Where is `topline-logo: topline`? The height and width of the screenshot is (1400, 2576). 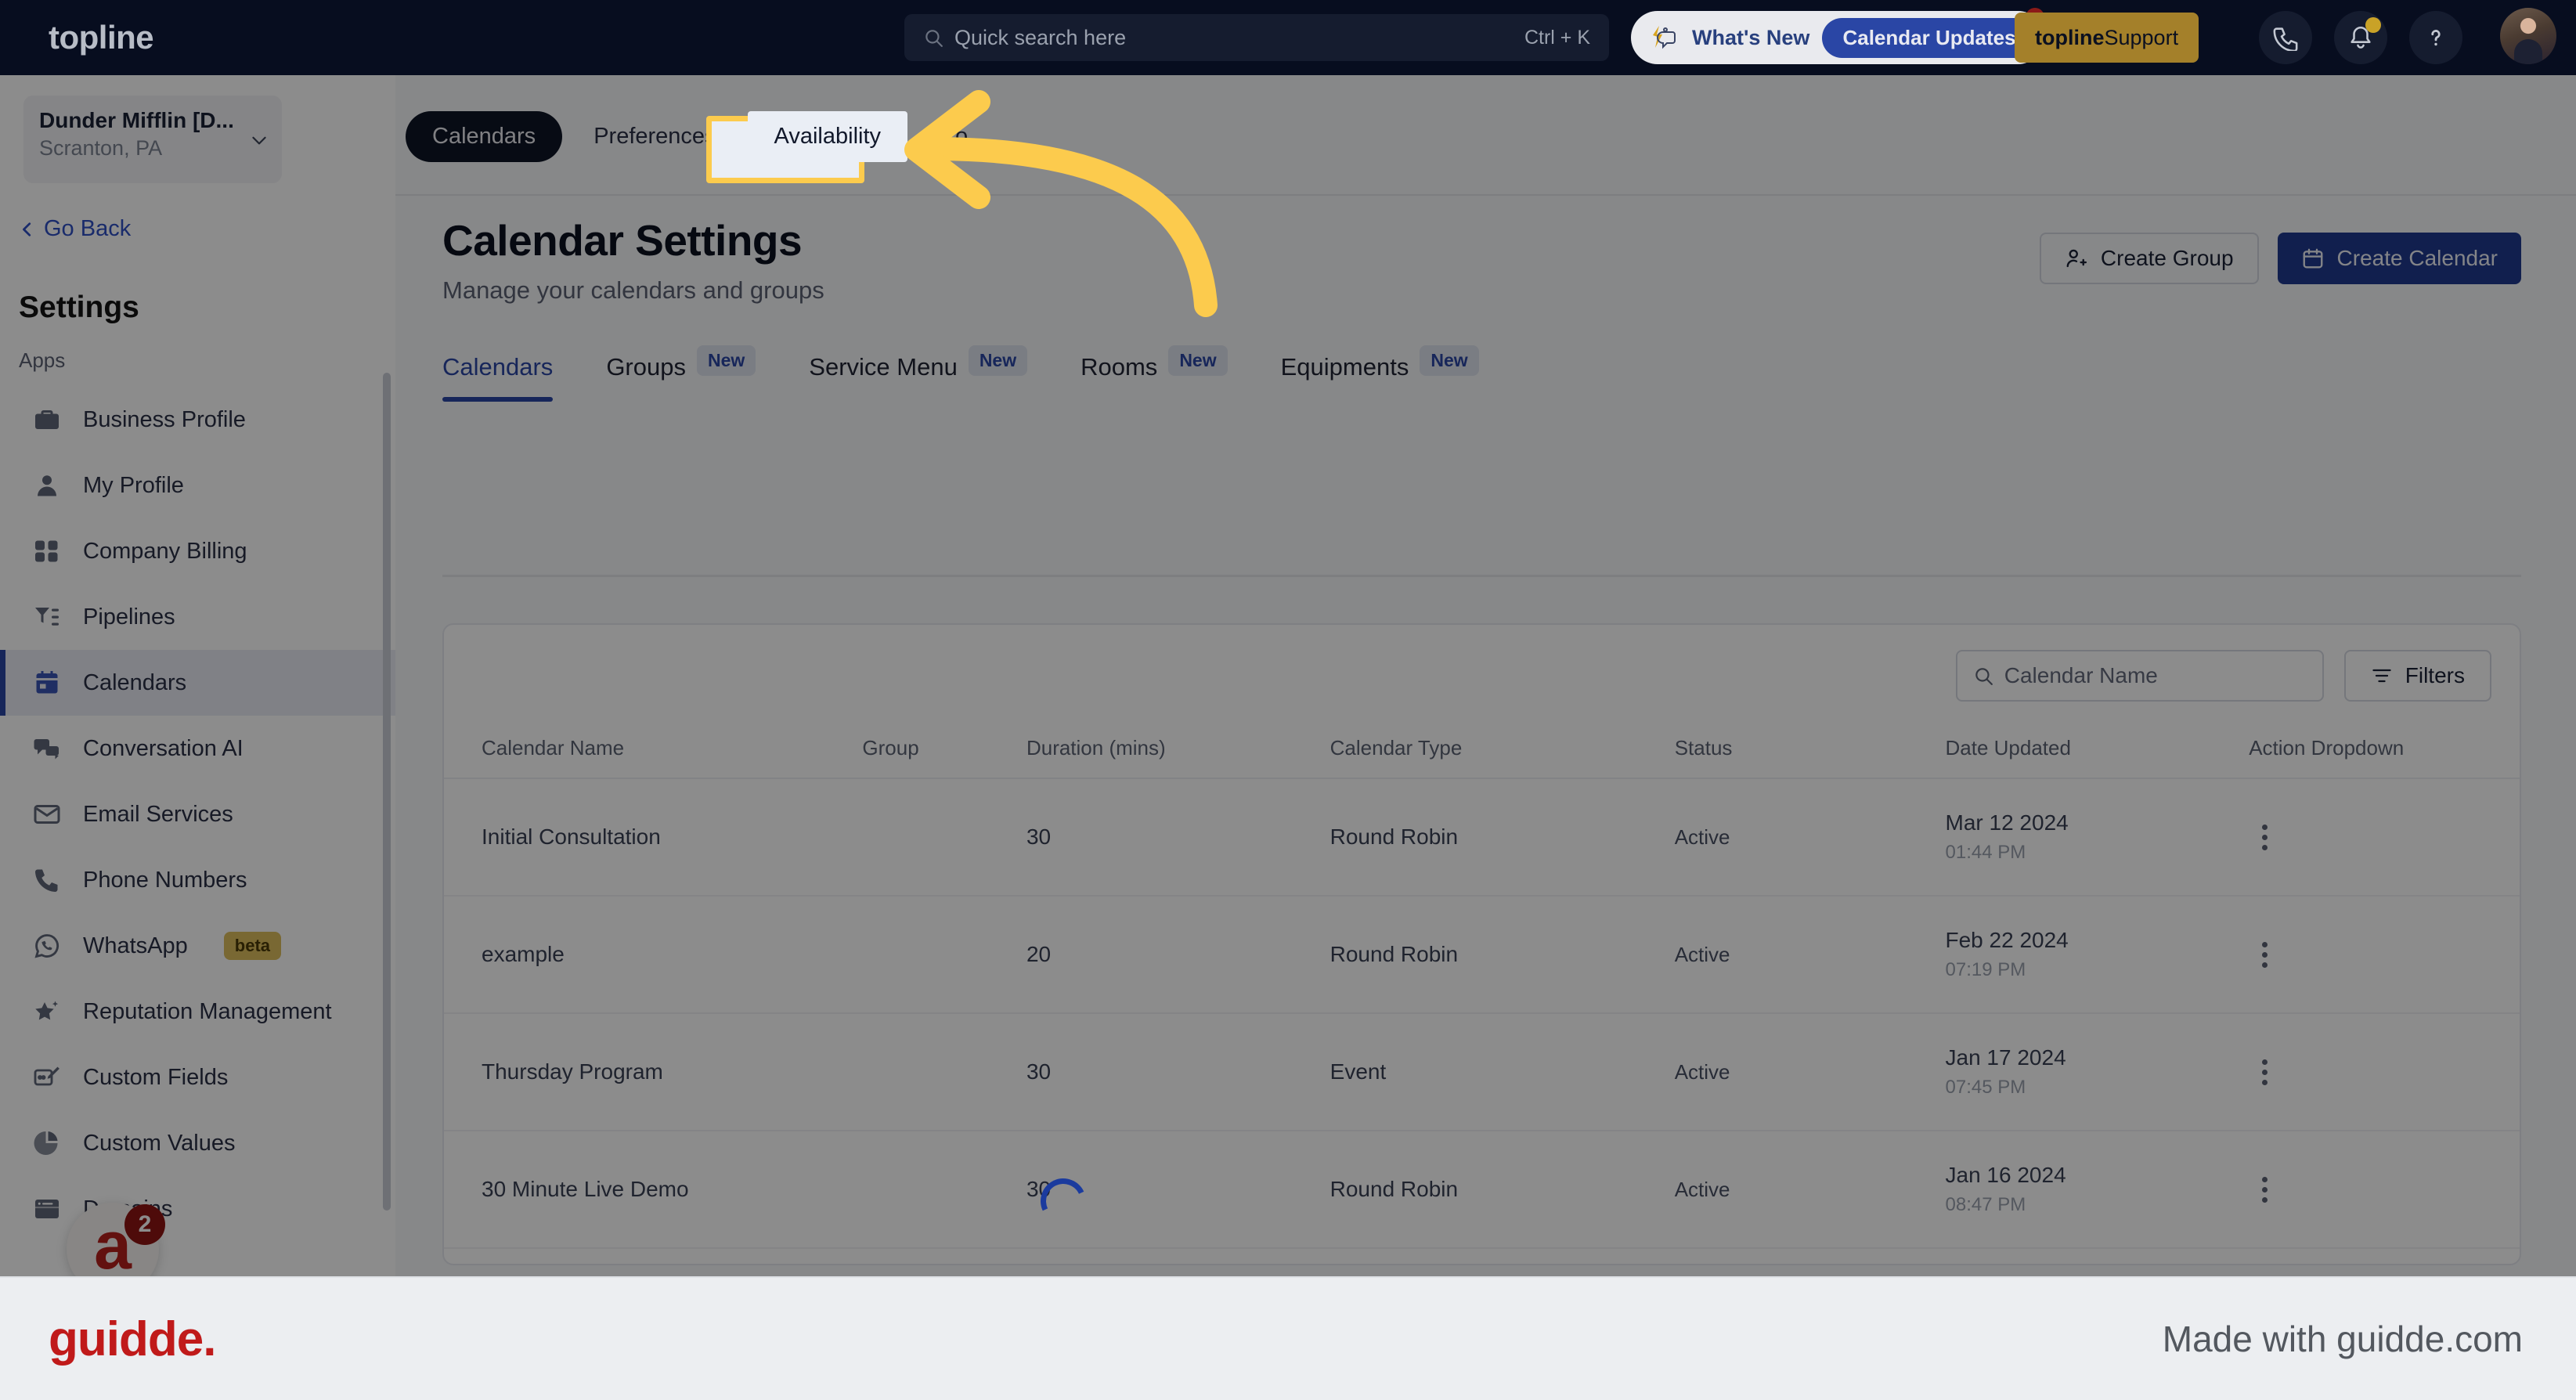 topline-logo: topline is located at coordinates (101, 38).